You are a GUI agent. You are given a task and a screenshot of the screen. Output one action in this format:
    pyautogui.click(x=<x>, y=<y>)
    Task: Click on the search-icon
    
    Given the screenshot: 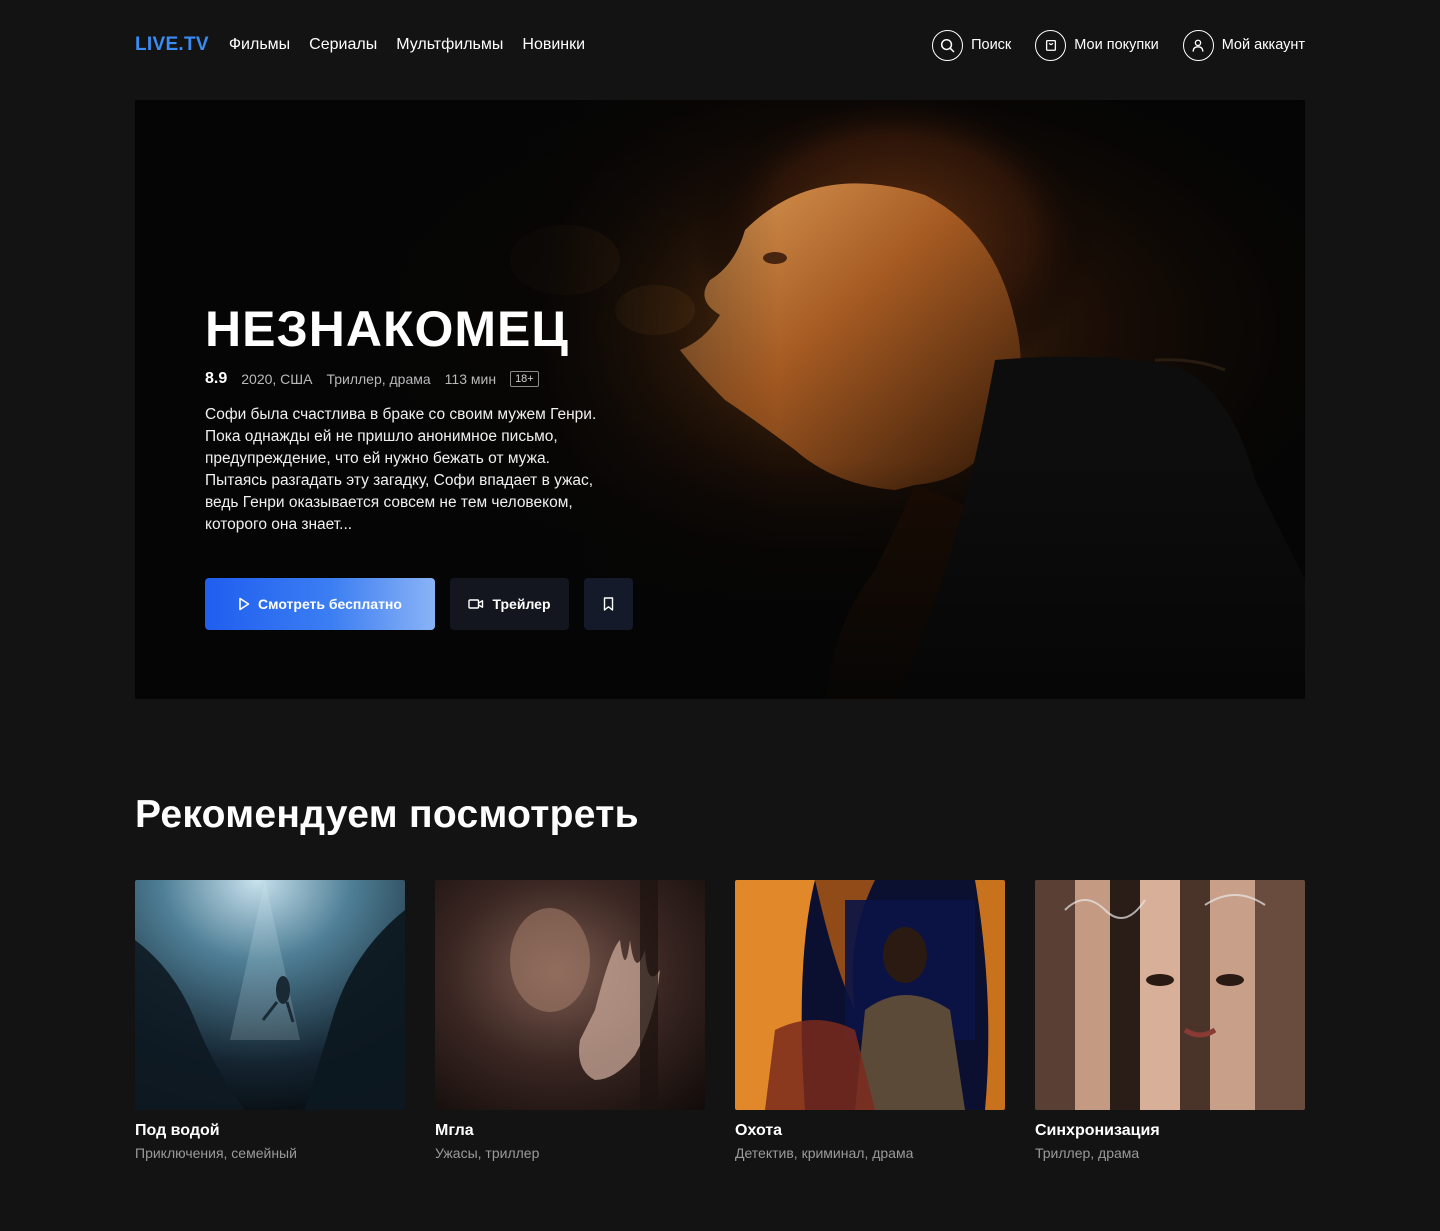 What is the action you would take?
    pyautogui.click(x=948, y=45)
    